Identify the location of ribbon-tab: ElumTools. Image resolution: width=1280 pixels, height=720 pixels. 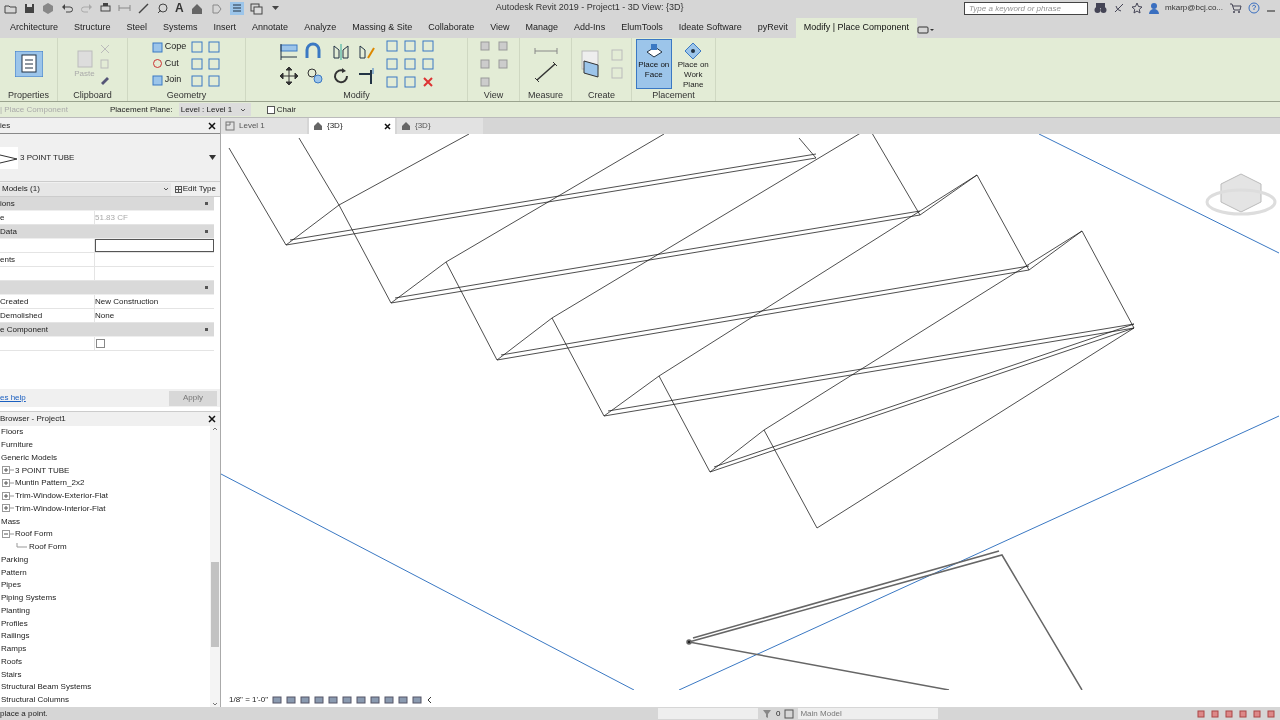
(642, 28).